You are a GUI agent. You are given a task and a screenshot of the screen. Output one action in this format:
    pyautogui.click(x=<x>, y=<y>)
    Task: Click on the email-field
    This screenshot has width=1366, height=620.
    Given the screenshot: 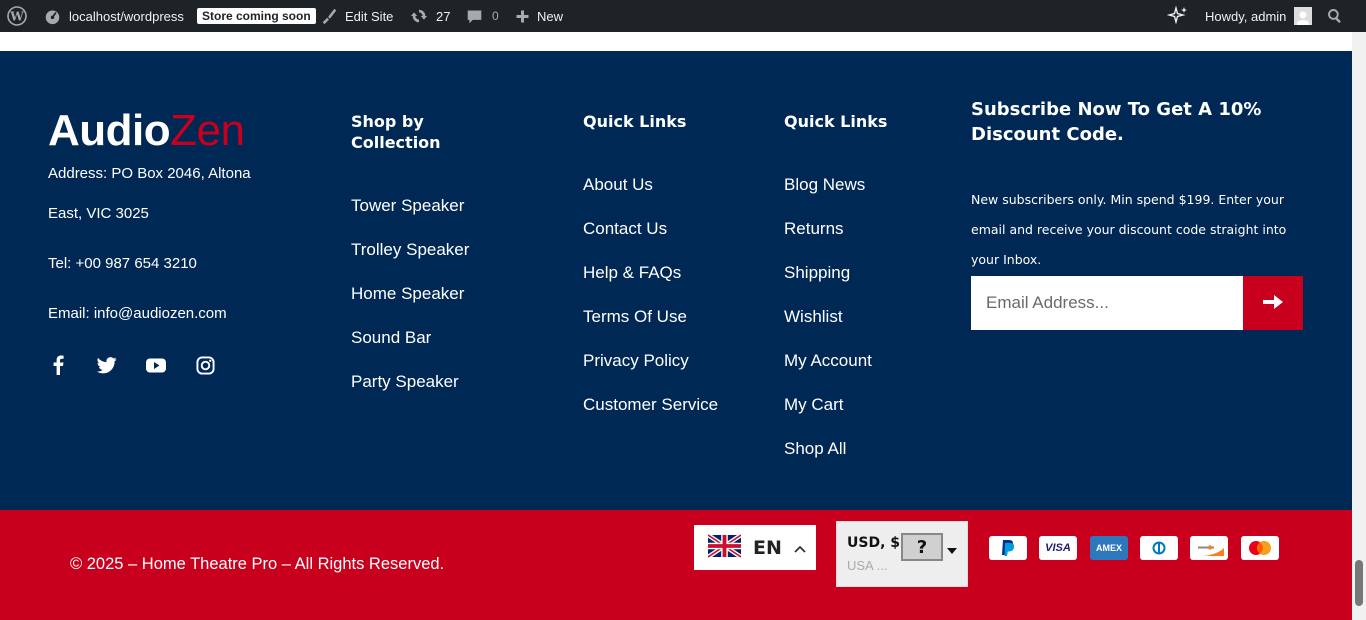 What is the action you would take?
    pyautogui.click(x=1107, y=303)
    